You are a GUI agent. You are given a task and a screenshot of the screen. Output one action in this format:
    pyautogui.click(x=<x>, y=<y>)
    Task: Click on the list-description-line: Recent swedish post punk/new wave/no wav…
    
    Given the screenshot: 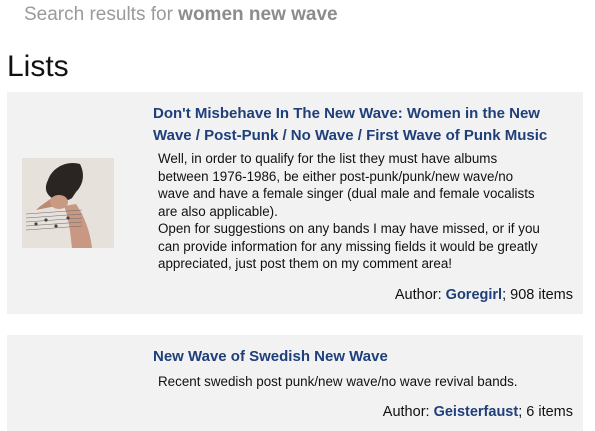 What is the action you would take?
    pyautogui.click(x=338, y=381)
    